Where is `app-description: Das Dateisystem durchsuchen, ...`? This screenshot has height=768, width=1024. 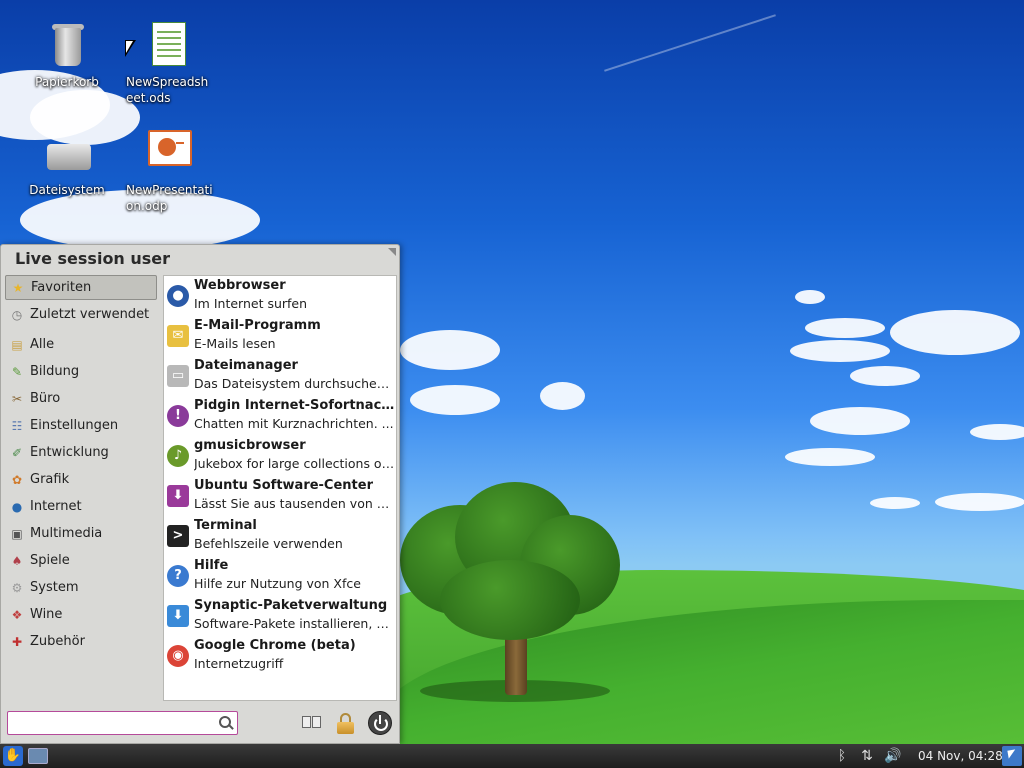 app-description: Das Dateisystem durchsuchen, ... is located at coordinates (295, 383).